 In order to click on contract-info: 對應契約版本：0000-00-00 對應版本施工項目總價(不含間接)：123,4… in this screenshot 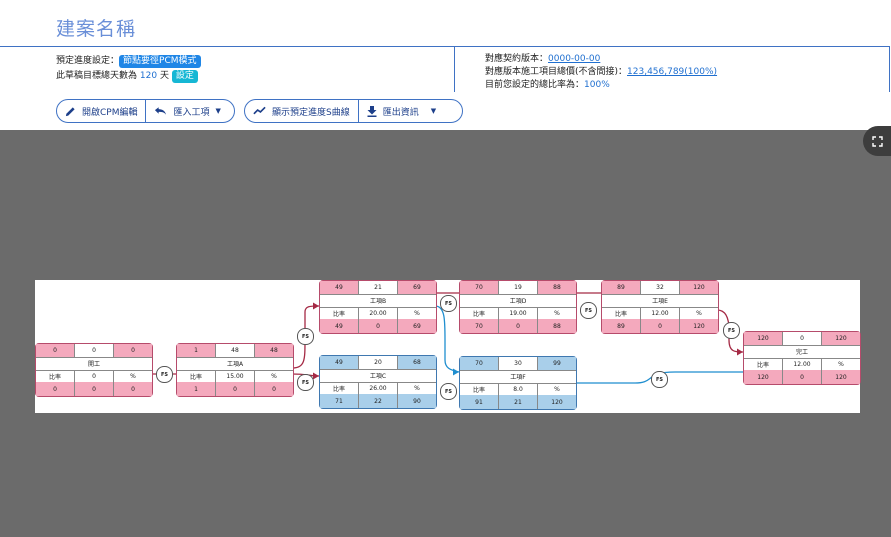, I will do `click(601, 72)`.